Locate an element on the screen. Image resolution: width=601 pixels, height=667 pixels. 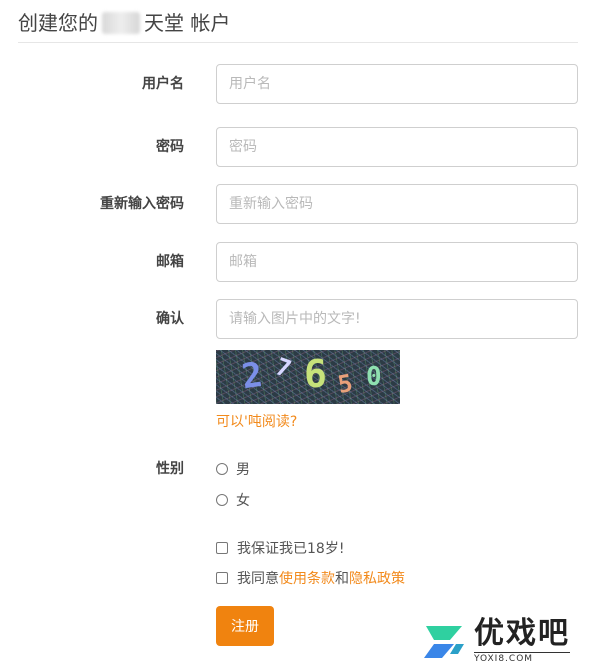
captcha-digit: 0 is located at coordinates (374, 377).